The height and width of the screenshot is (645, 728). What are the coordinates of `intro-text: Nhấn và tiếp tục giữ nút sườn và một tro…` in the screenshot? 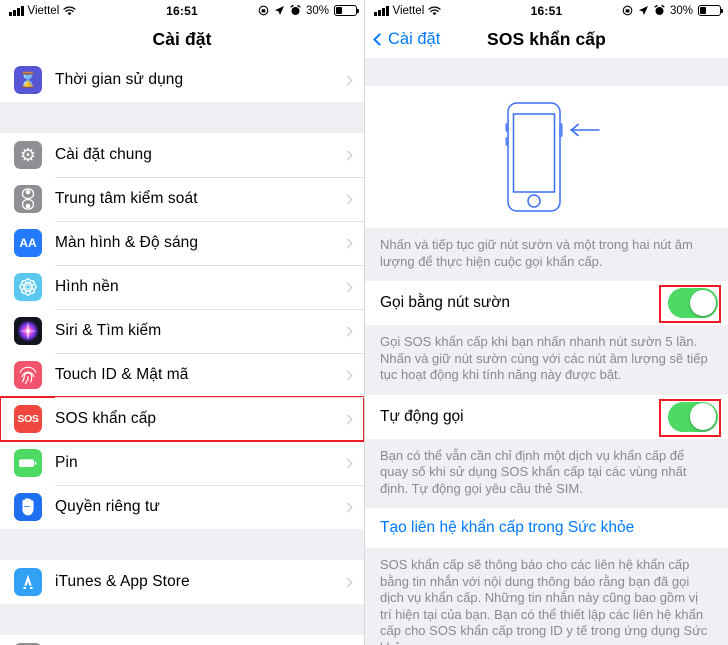 It's located at (536, 253).